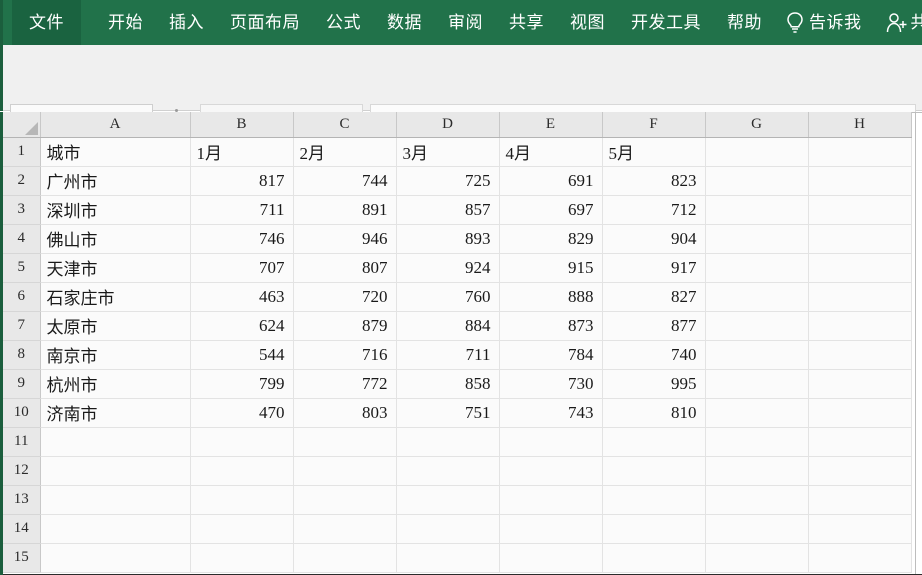 Image resolution: width=922 pixels, height=575 pixels. Describe the element at coordinates (757, 500) in the screenshot. I see `cell-g13` at that location.